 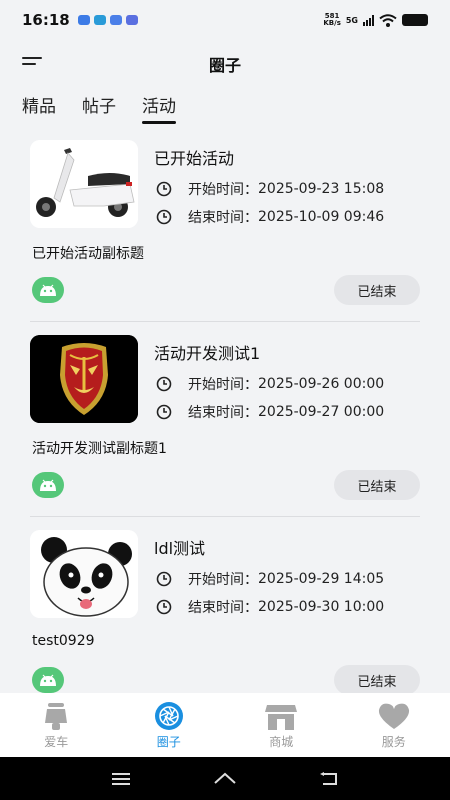 I want to click on scooter-image, so click(x=84, y=184).